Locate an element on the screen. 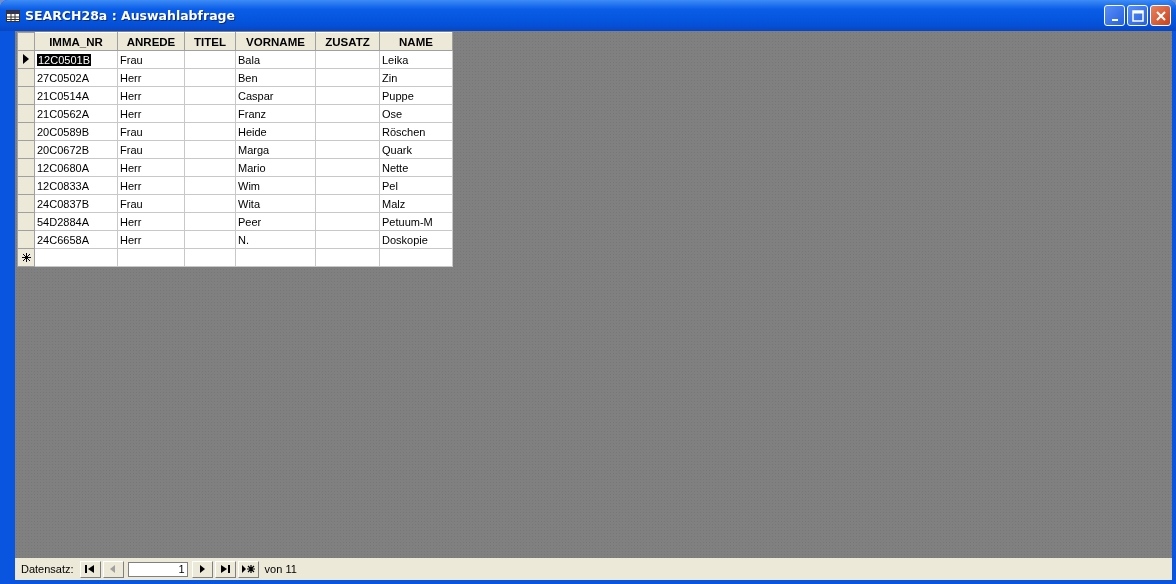 The image size is (1176, 584). table-cell: Nette is located at coordinates (416, 167).